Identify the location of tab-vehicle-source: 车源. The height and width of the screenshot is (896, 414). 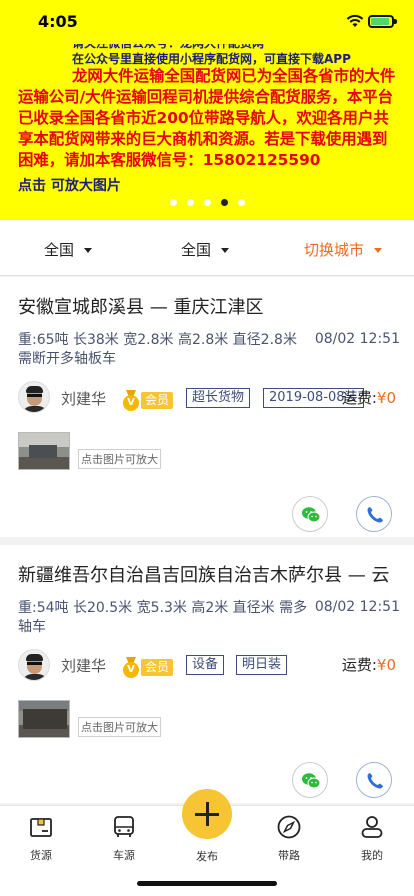
(124, 838).